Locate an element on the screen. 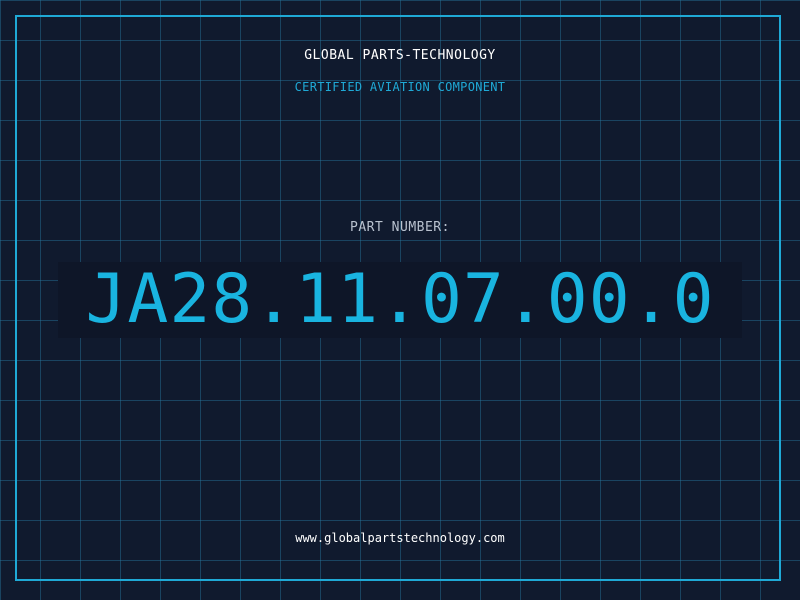 This screenshot has width=800, height=600. website-url: www.globalpartstechnology.com is located at coordinates (400, 538).